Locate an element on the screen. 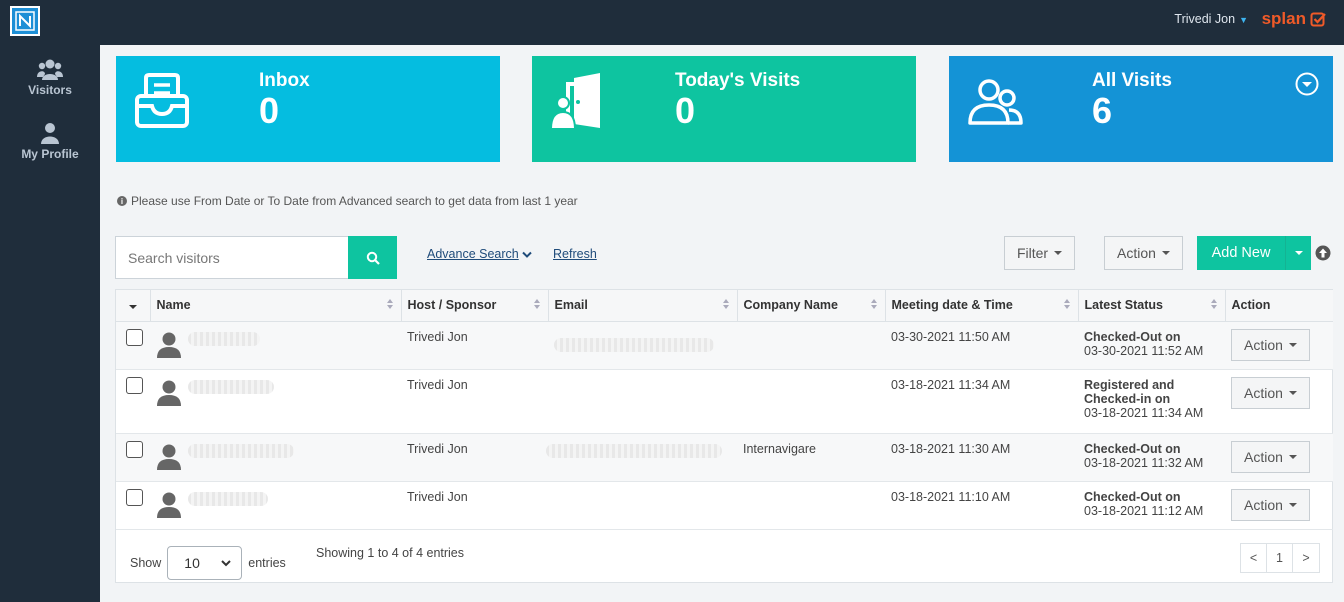 The height and width of the screenshot is (602, 1344). meeting-cell: 03-18-2021 11:10 AM is located at coordinates (981, 505).